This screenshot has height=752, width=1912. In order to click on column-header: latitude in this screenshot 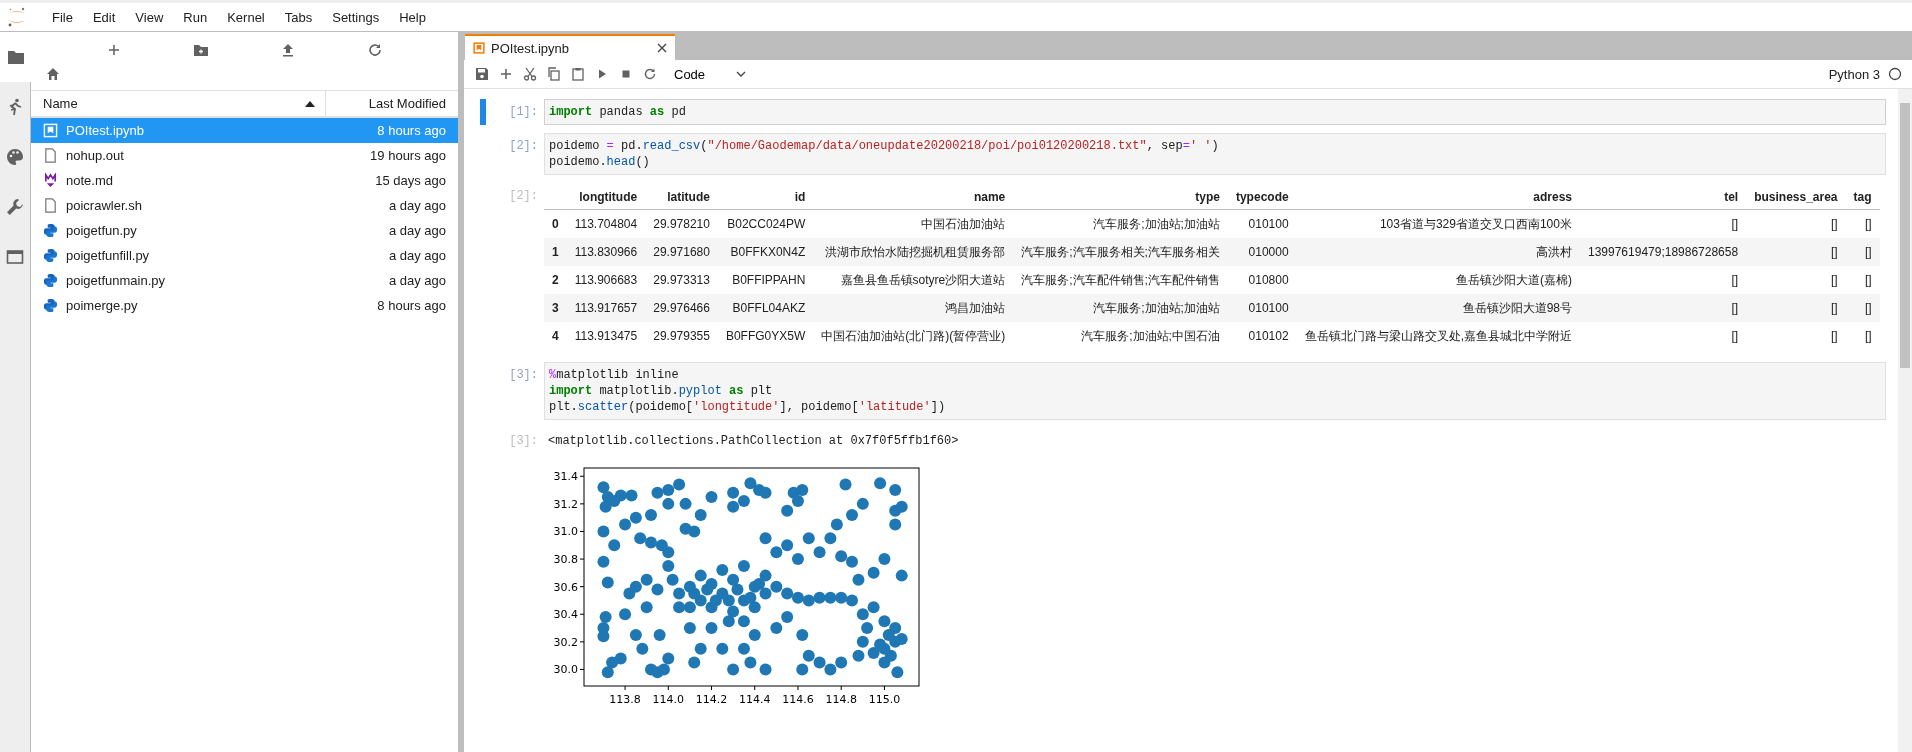, I will do `click(681, 197)`.